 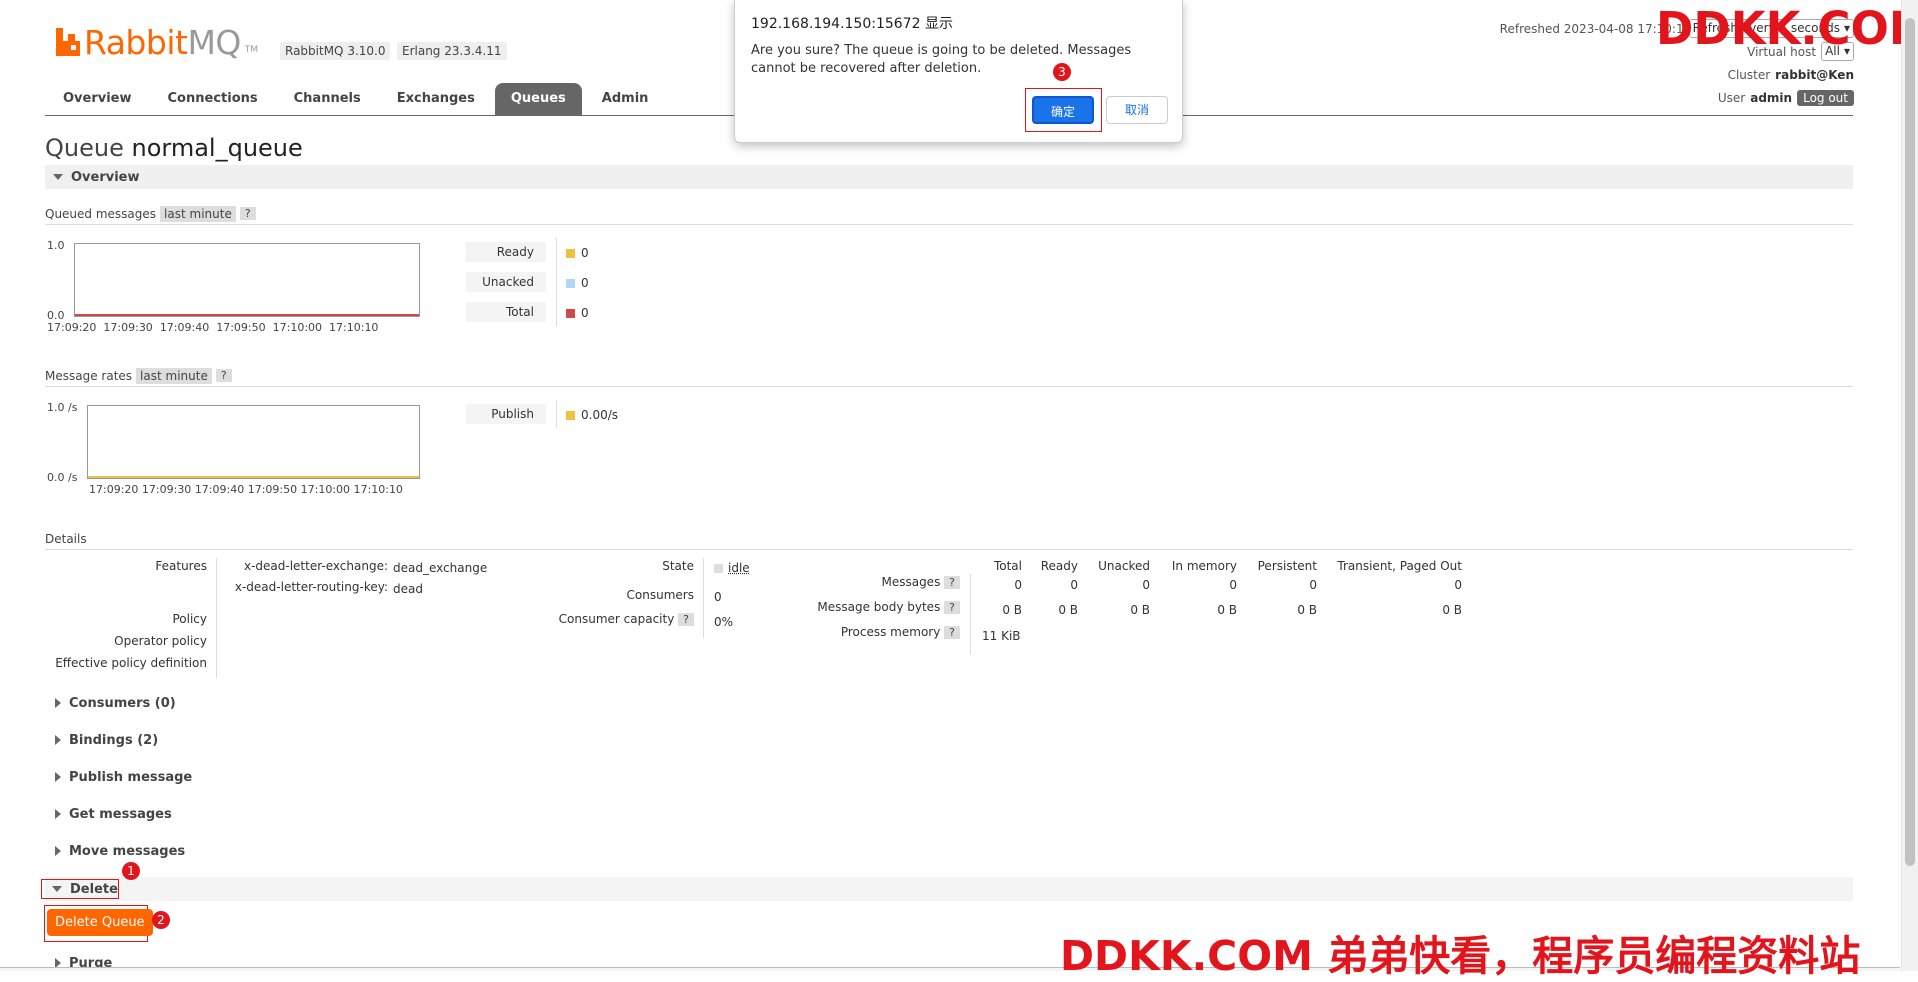 I want to click on features-label: Features, so click(x=181, y=566).